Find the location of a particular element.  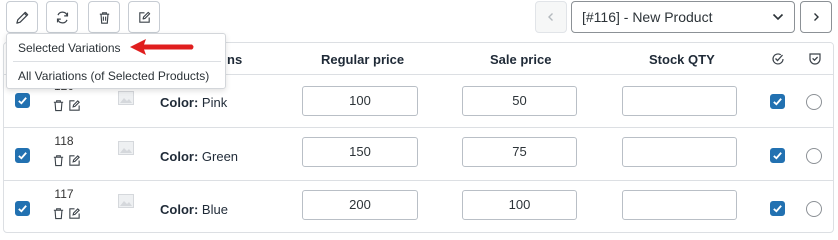

refresh-button is located at coordinates (62, 17).